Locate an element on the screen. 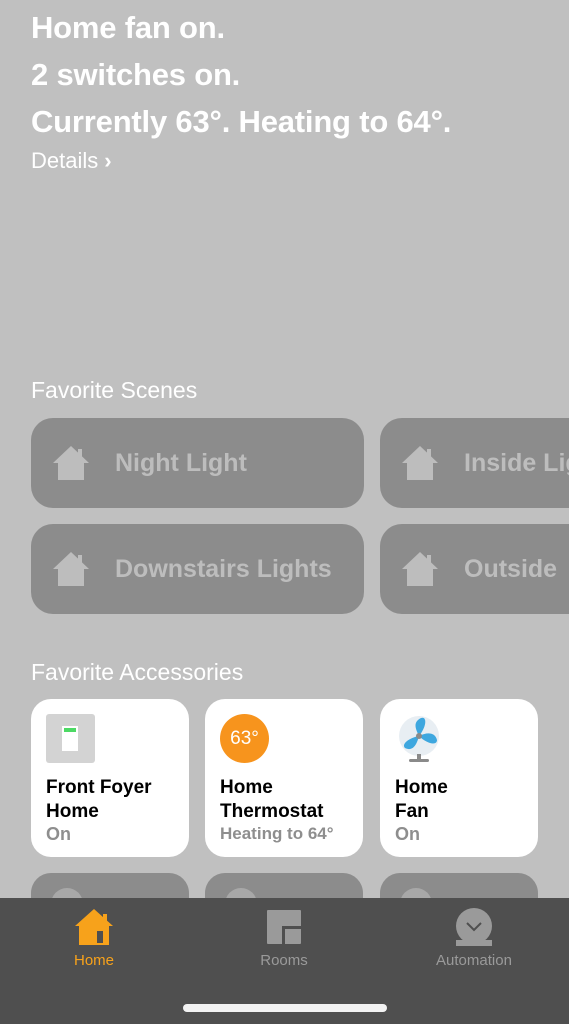 The height and width of the screenshot is (1024, 569). thermostat-badge: 63° is located at coordinates (244, 738).